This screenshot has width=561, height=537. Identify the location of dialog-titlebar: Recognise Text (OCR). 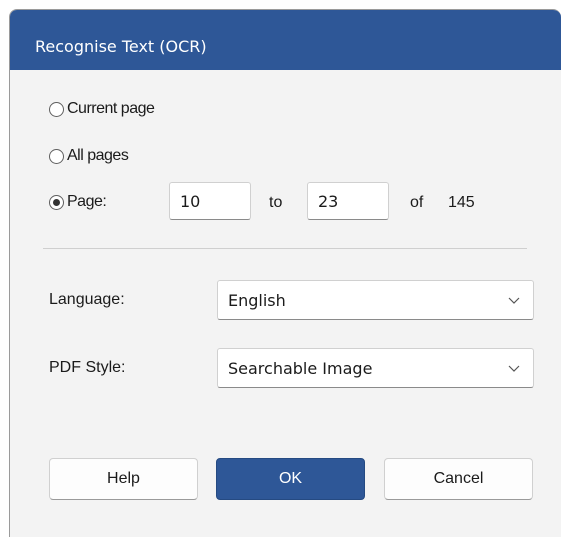
(285, 40).